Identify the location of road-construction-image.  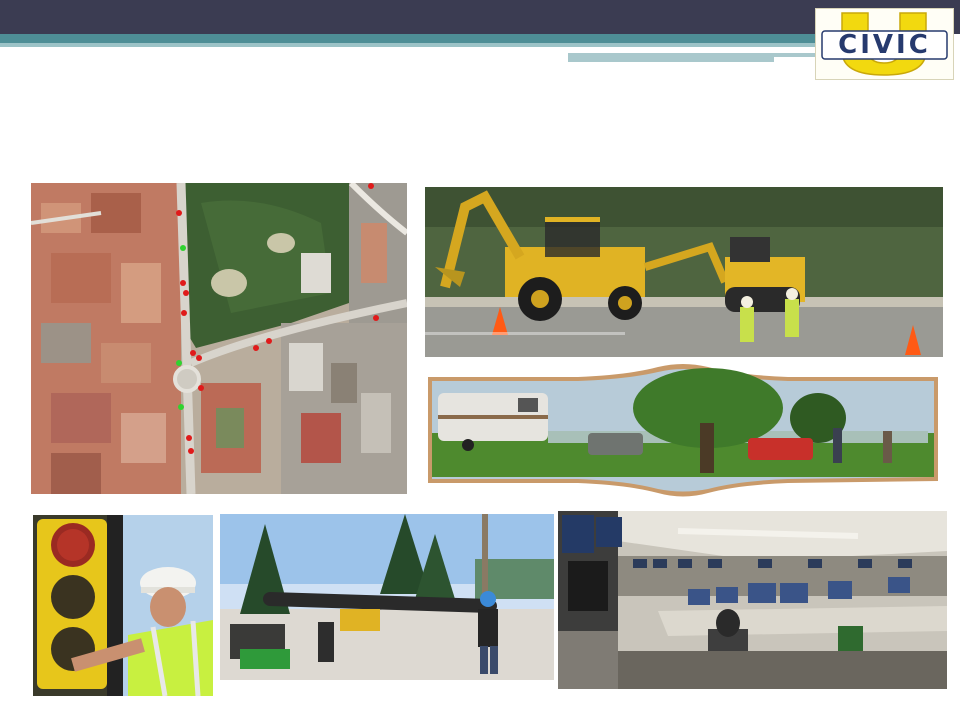
(684, 272).